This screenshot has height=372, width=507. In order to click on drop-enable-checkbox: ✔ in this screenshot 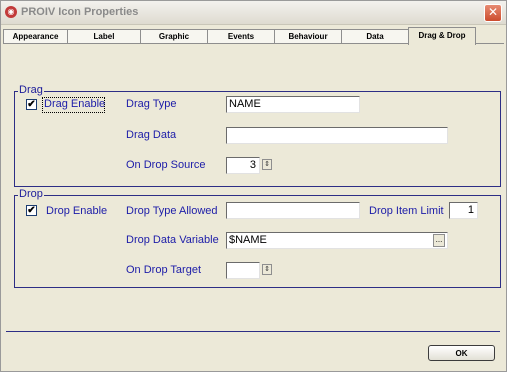, I will do `click(31, 210)`.